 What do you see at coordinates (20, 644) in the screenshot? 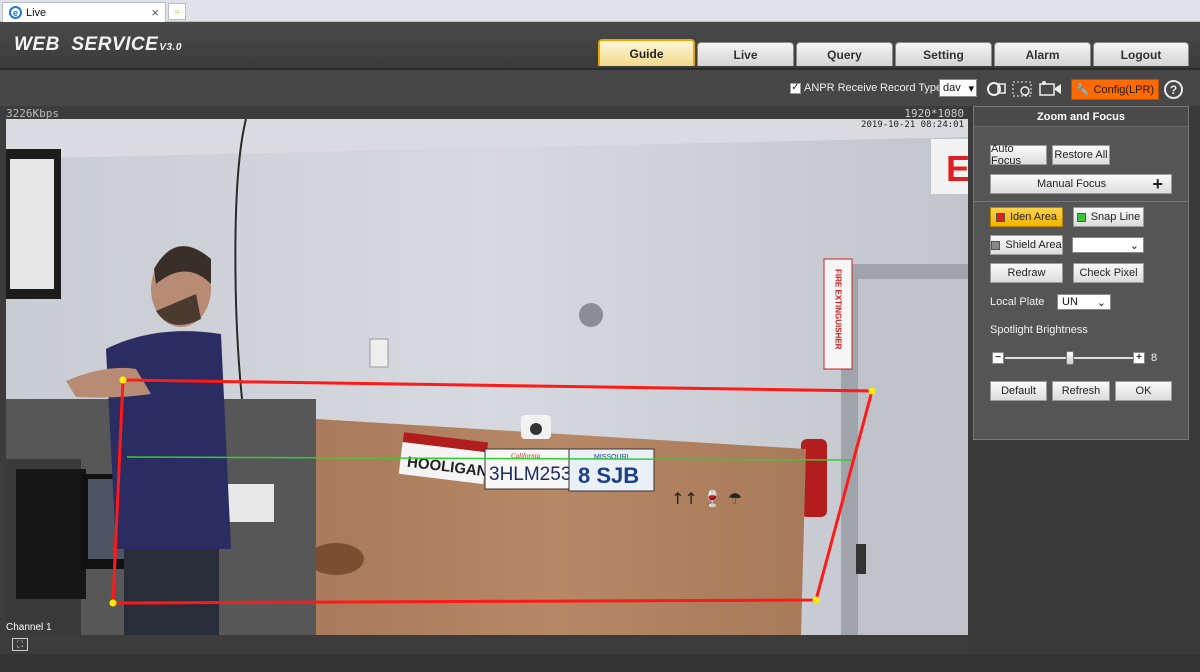
I see `fullscreen-icon: ⛶` at bounding box center [20, 644].